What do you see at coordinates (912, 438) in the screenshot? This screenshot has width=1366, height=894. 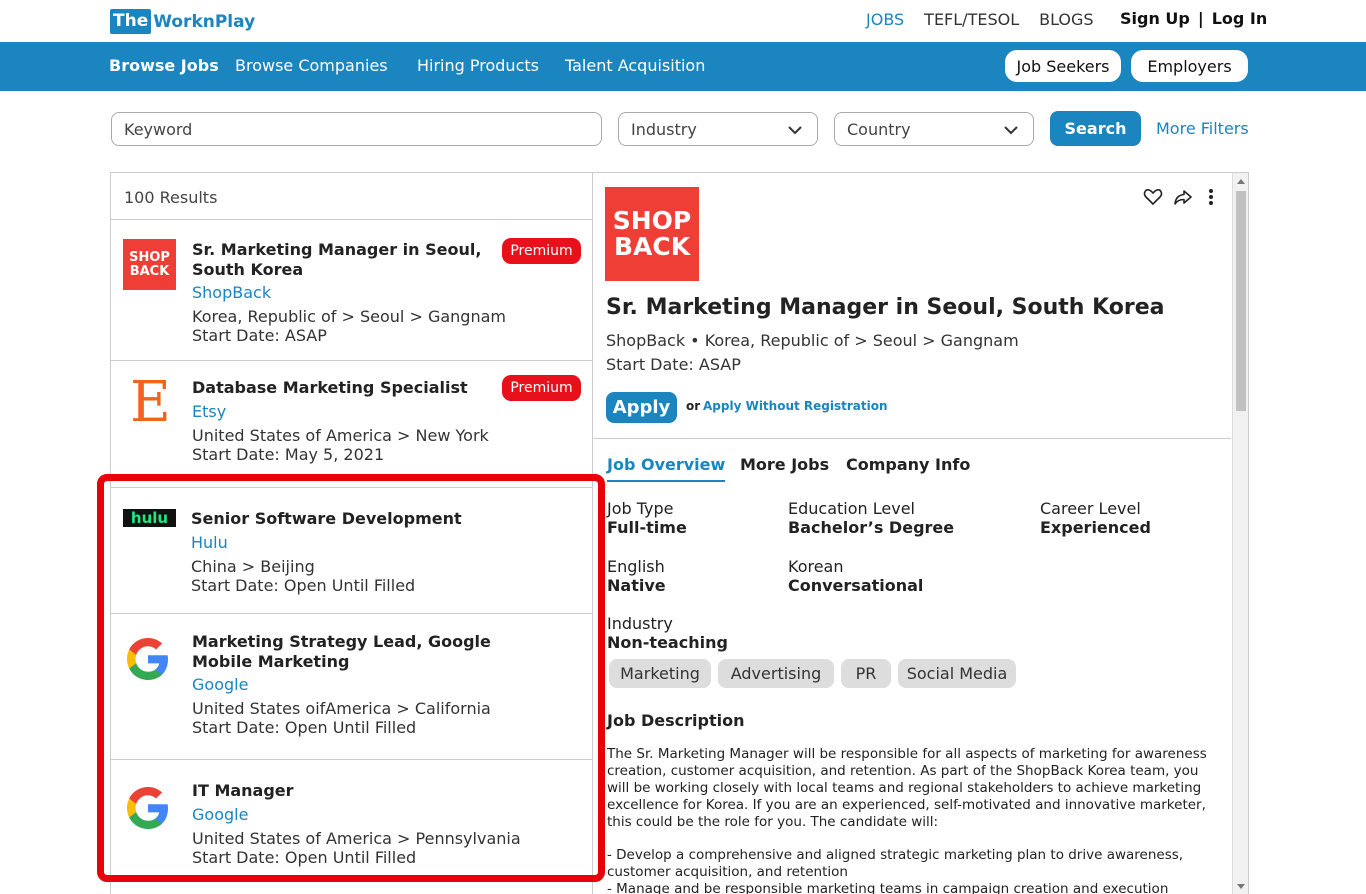 I see `divider` at bounding box center [912, 438].